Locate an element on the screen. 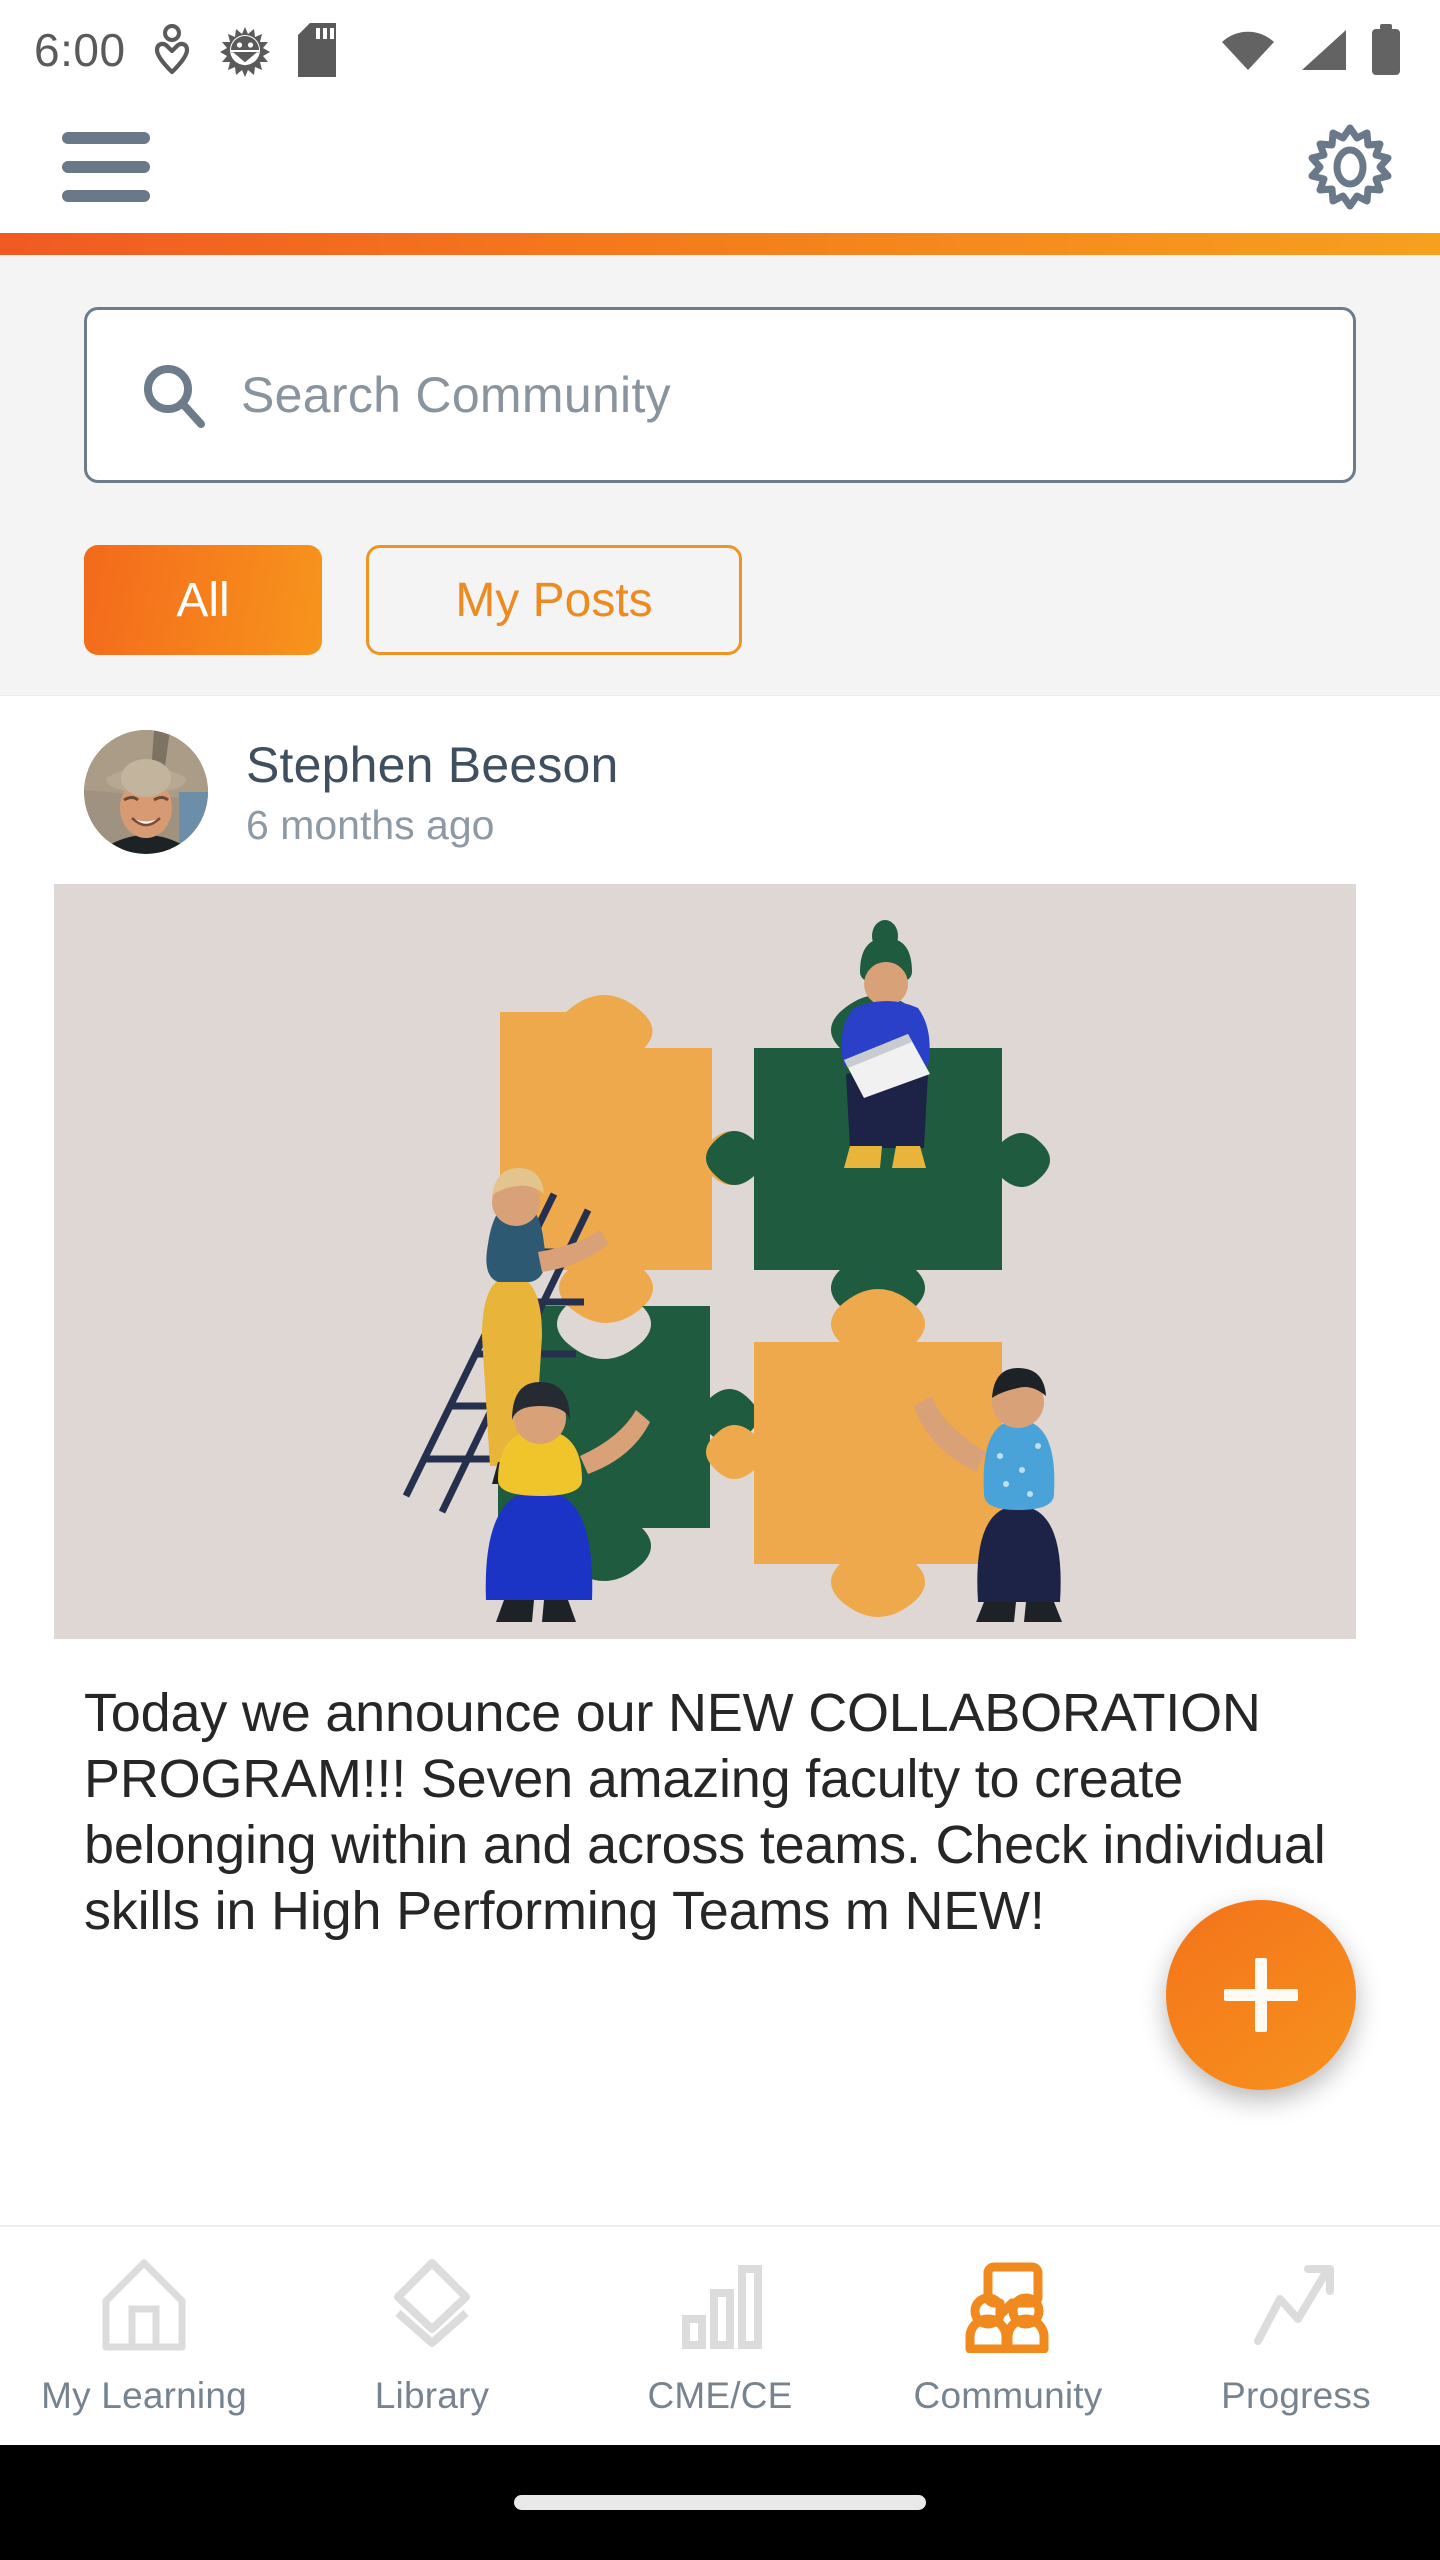 This screenshot has height=2560, width=1440. nav-label-library: Library is located at coordinates (432, 2395).